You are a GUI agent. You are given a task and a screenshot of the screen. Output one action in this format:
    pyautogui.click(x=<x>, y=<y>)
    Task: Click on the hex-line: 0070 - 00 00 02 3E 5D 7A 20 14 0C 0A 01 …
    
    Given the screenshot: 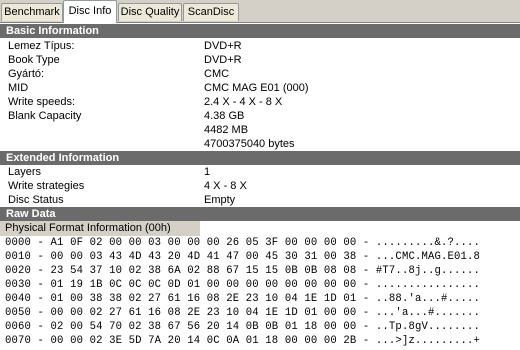 What is the action you would take?
    pyautogui.click(x=243, y=341)
    